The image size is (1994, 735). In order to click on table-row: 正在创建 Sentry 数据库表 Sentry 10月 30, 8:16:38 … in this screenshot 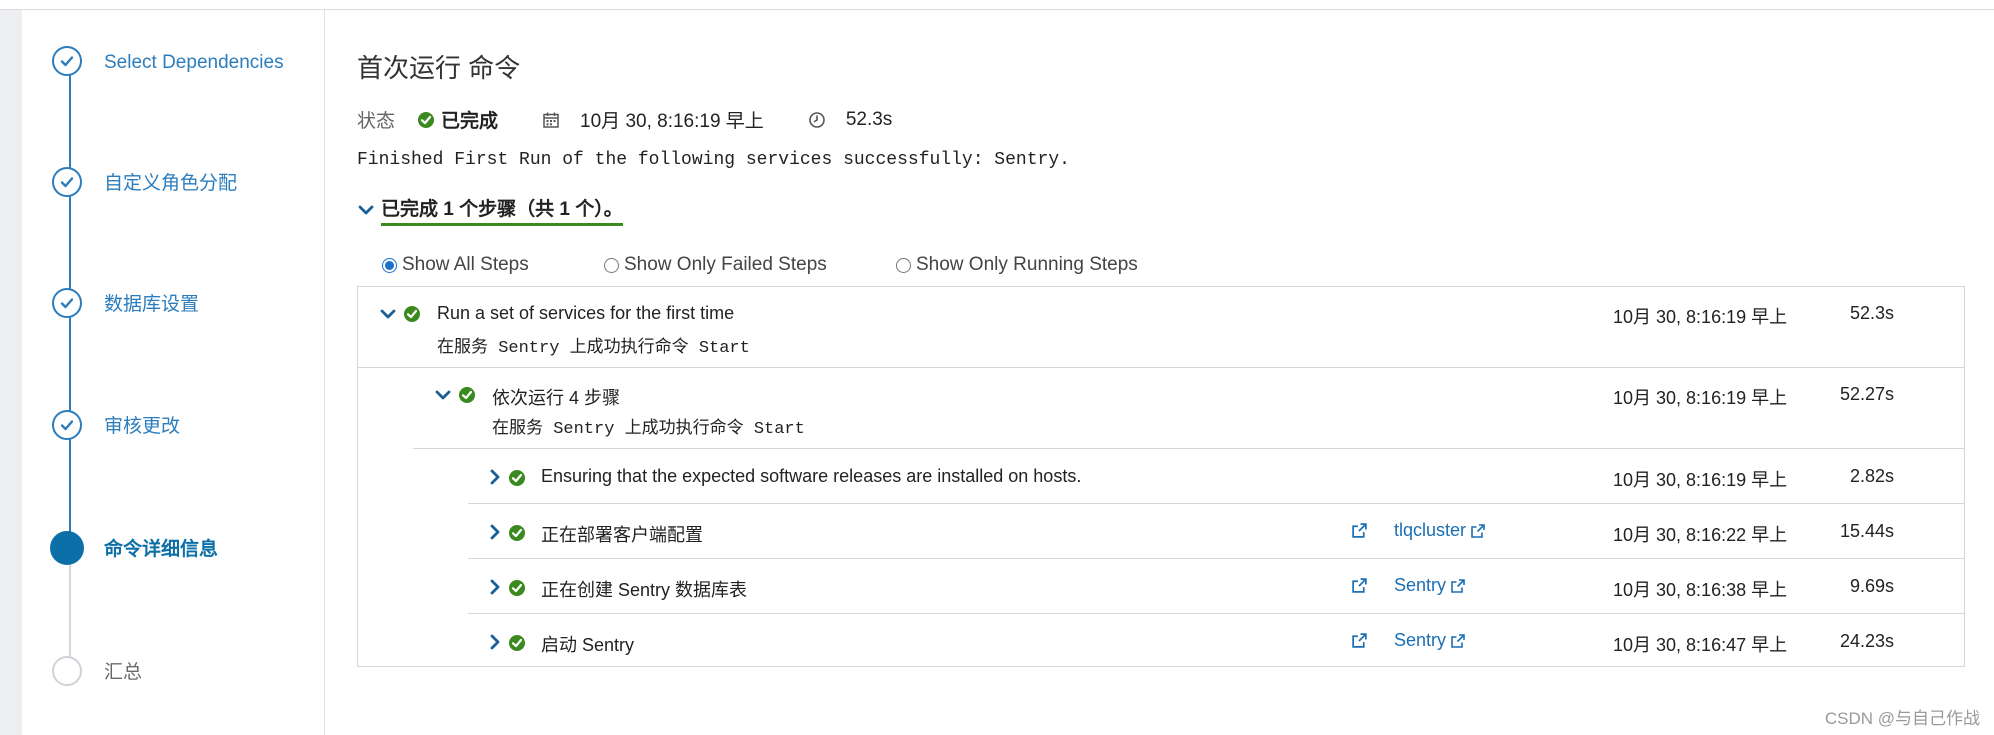, I will do `click(1161, 586)`.